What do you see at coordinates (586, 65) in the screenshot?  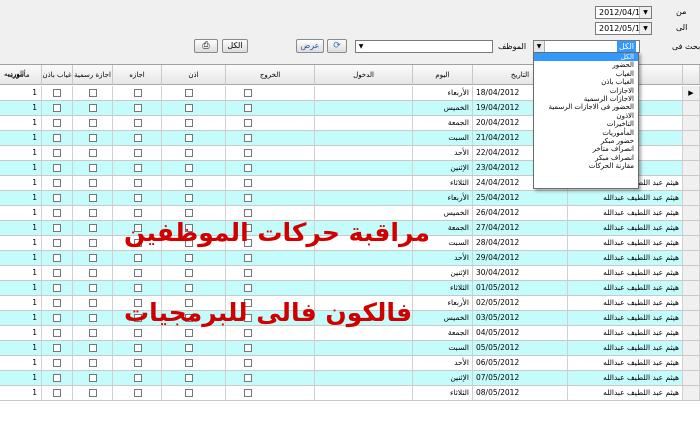 I see `dropdown-option: الحضور` at bounding box center [586, 65].